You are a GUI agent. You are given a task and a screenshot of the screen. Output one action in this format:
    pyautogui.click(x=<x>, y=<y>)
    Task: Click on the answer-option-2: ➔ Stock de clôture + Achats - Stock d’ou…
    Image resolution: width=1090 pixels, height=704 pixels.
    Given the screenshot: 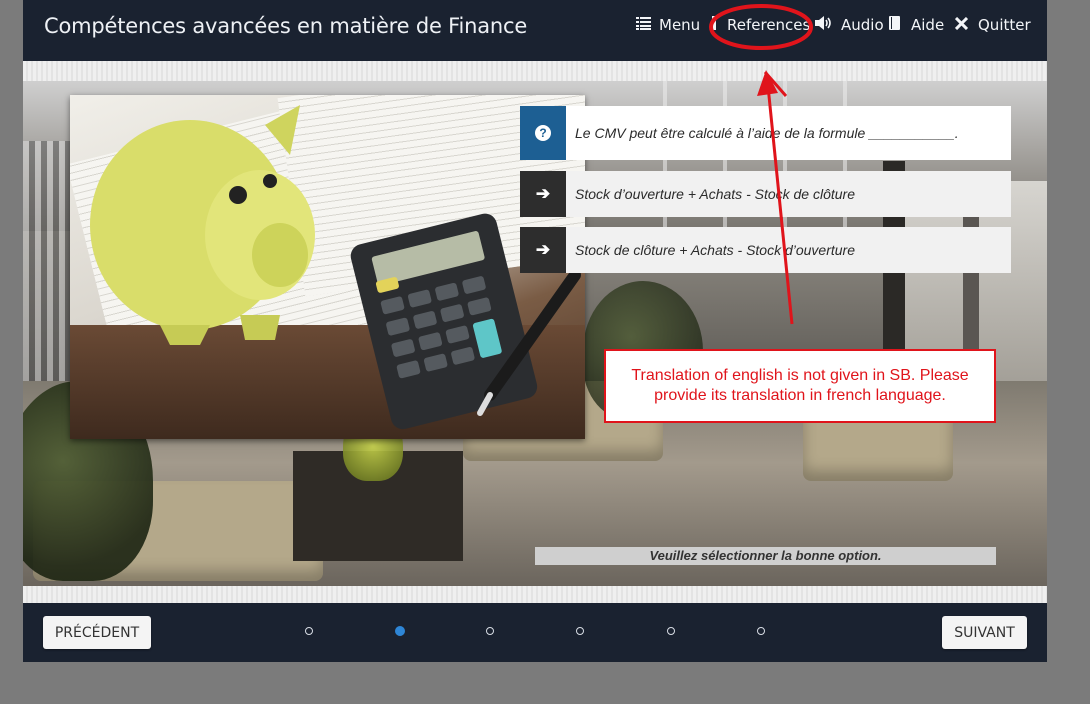 What is the action you would take?
    pyautogui.click(x=765, y=250)
    